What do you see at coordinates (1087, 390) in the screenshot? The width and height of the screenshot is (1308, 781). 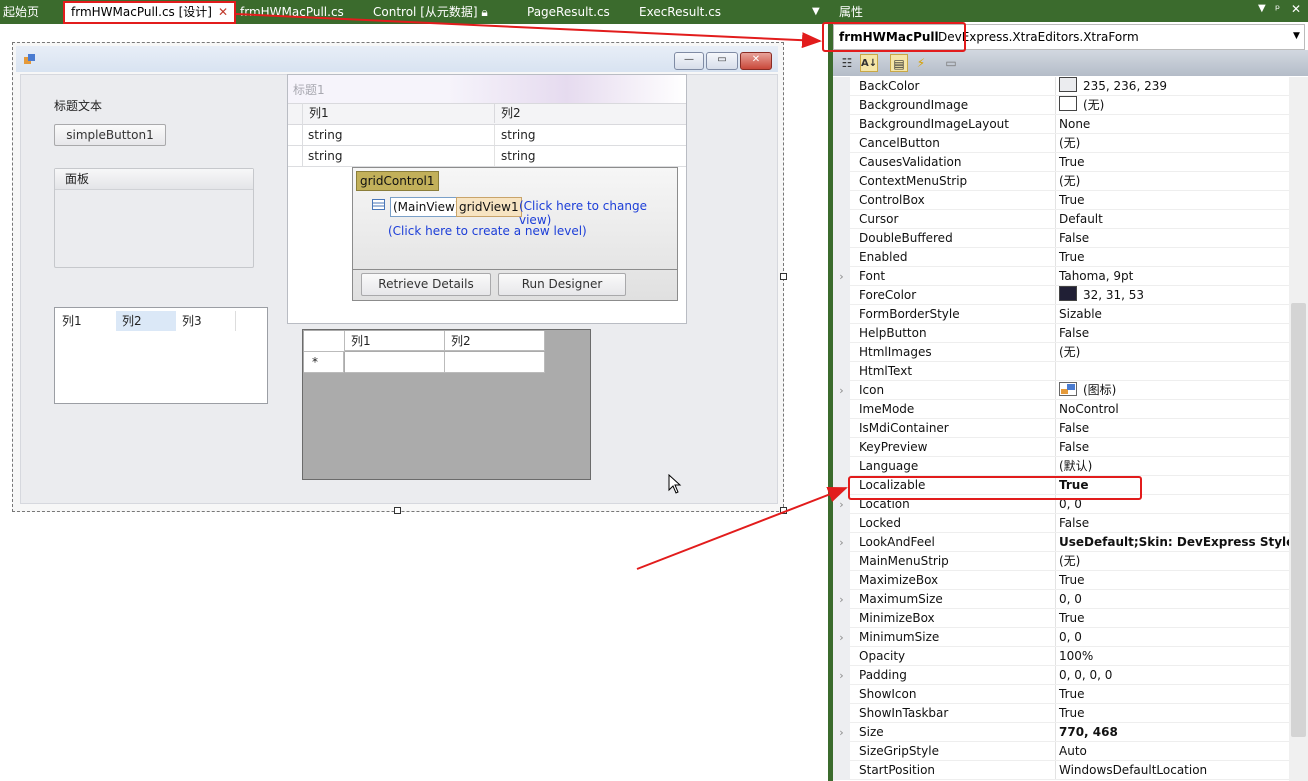 I see `property-value: (图标)` at bounding box center [1087, 390].